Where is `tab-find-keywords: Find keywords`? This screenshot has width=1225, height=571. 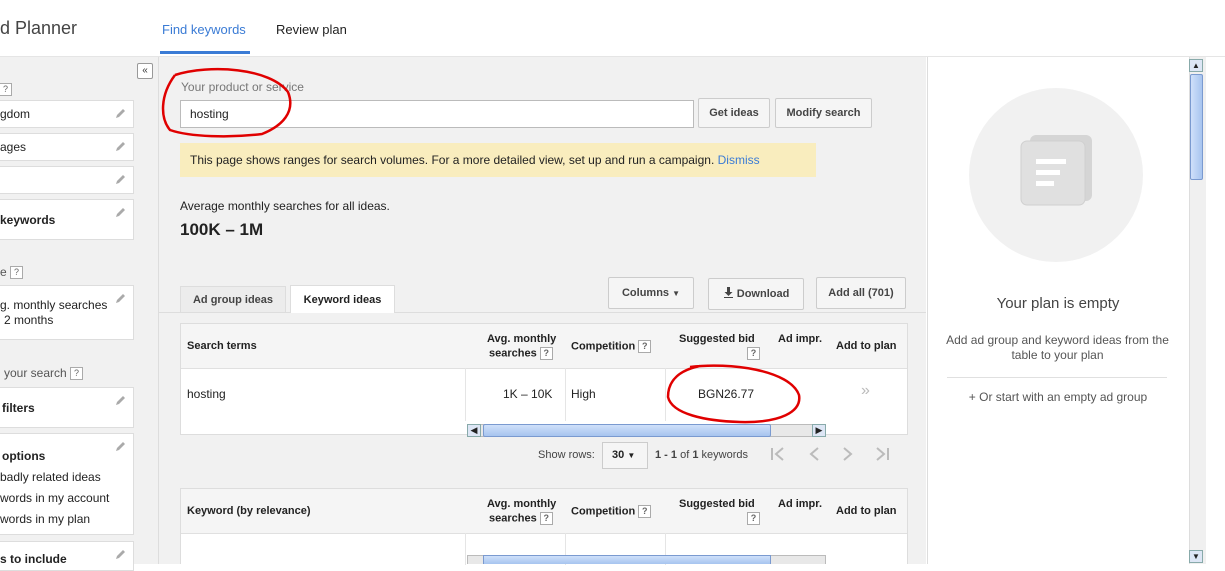 tab-find-keywords: Find keywords is located at coordinates (205, 27).